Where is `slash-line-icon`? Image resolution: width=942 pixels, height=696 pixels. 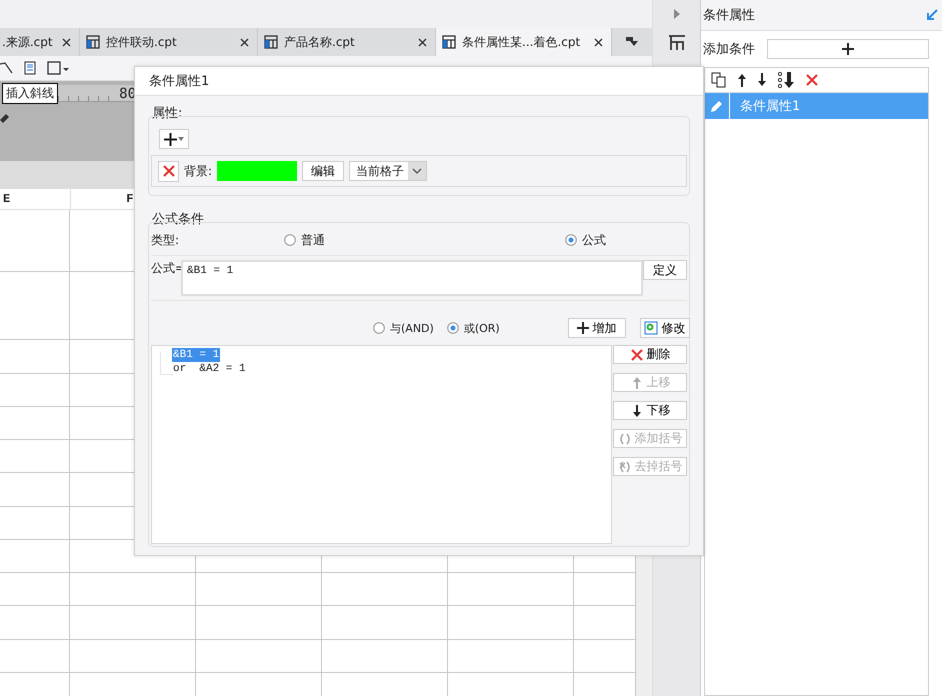
slash-line-icon is located at coordinates (7, 68).